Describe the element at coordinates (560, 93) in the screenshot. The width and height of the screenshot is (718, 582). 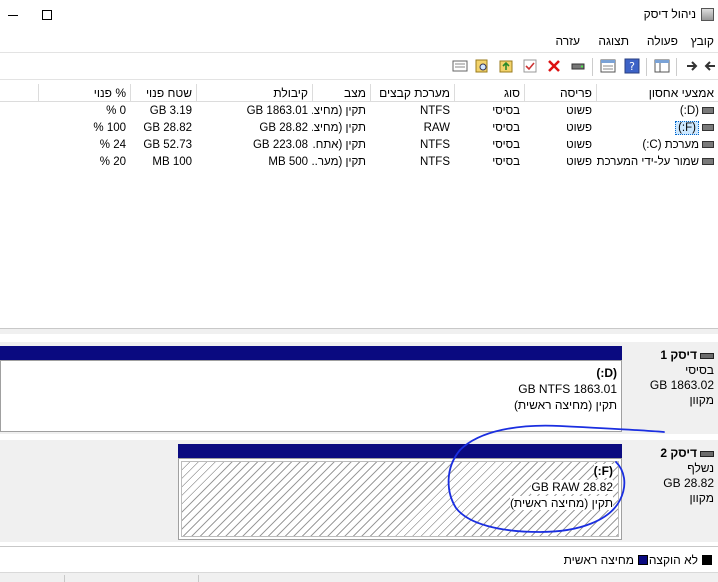
I see `column-header-layout: פריסה` at that location.